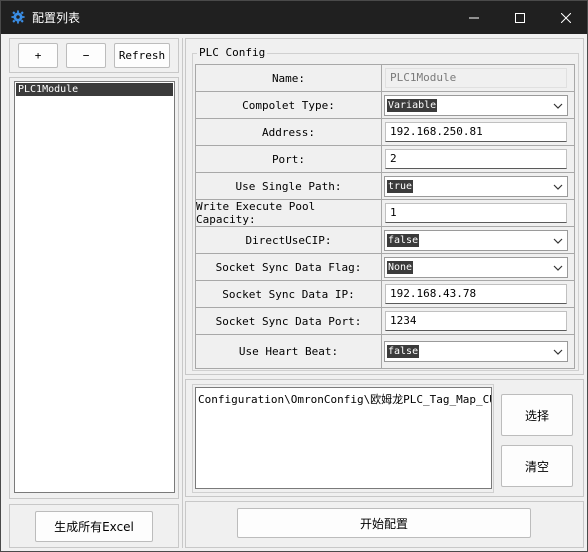  What do you see at coordinates (476, 213) in the screenshot?
I see `pool-capacity-field: 1` at bounding box center [476, 213].